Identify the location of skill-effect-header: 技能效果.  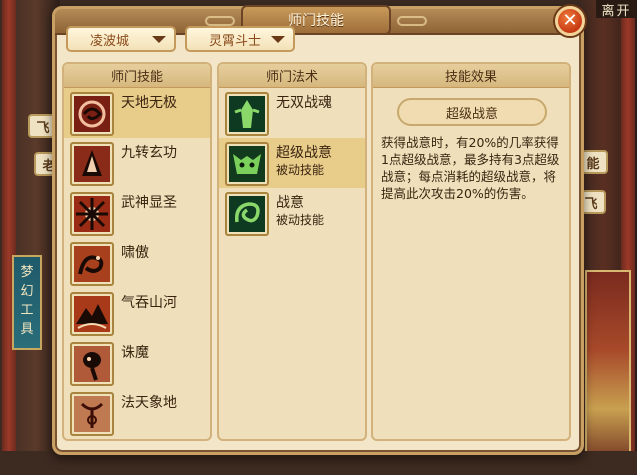
(471, 76).